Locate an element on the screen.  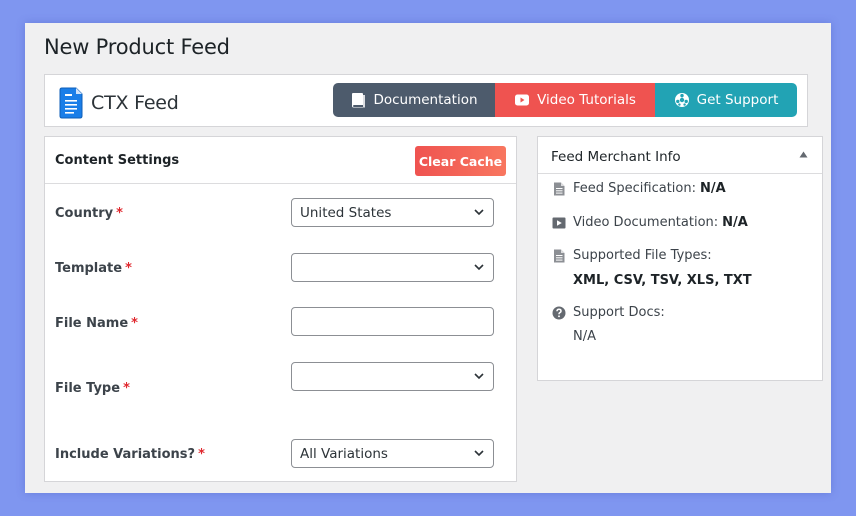
feed-specification-row: Feed Specification: N/A is located at coordinates (639, 188).